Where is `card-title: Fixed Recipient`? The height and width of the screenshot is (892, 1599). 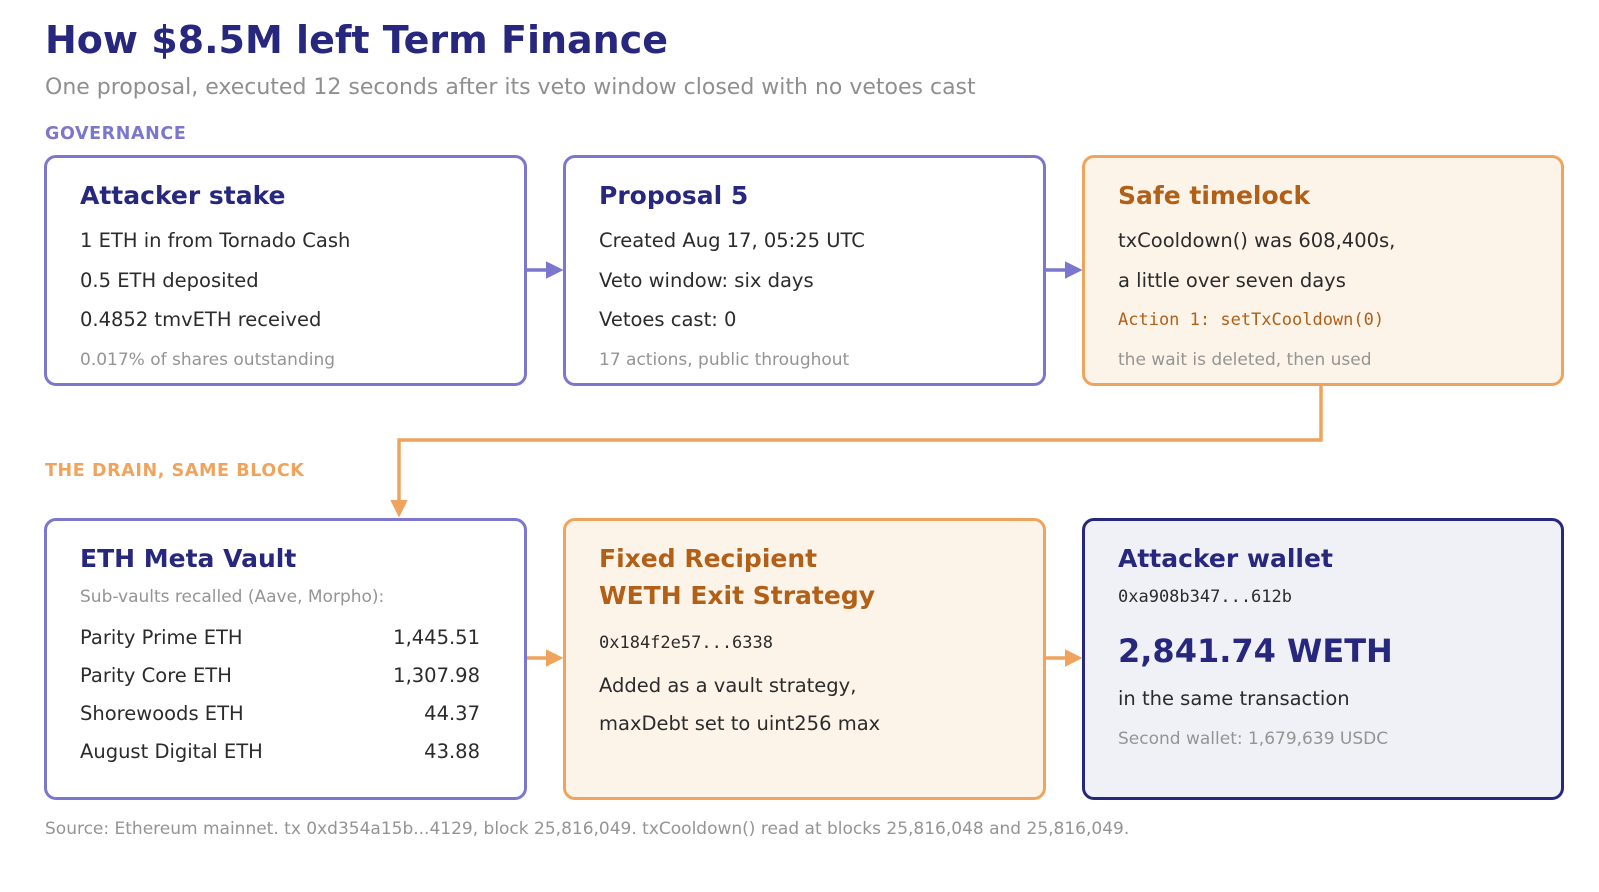
card-title: Fixed Recipient is located at coordinates (708, 558).